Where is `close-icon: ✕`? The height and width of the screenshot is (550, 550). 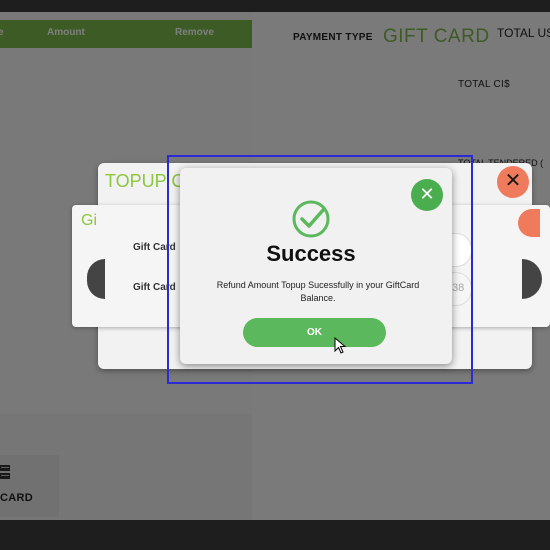
close-icon: ✕ is located at coordinates (513, 182).